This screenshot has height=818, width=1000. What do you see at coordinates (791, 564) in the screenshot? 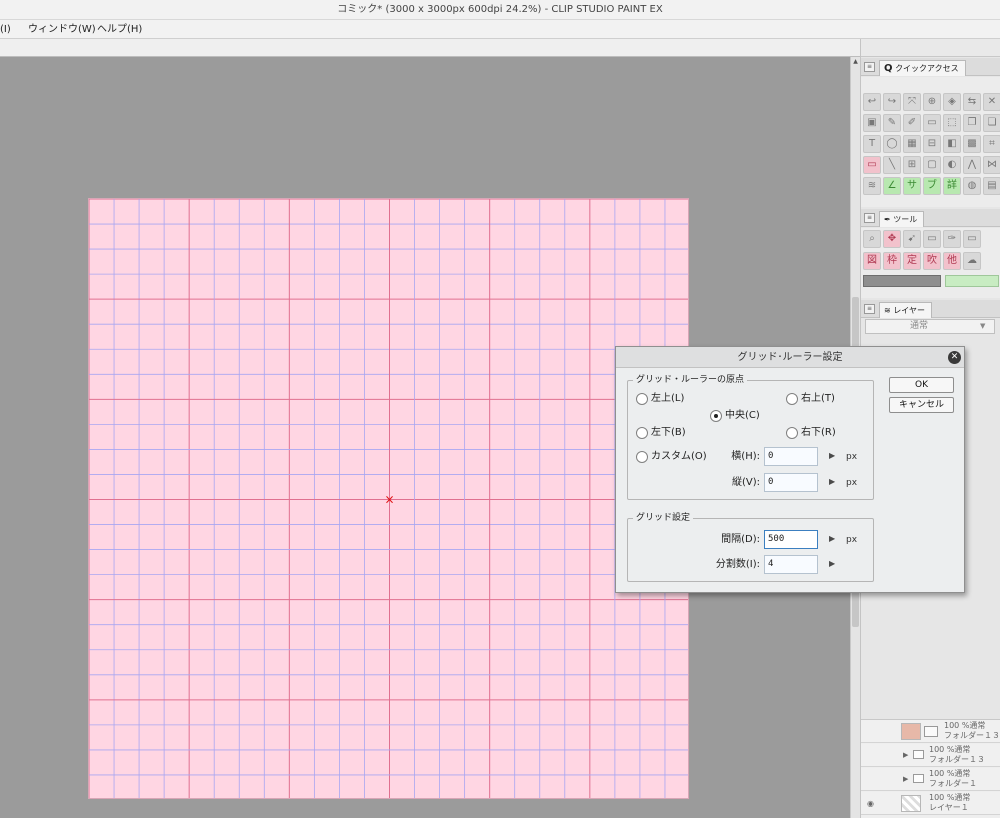
I see `grid-divisions-input: 4` at bounding box center [791, 564].